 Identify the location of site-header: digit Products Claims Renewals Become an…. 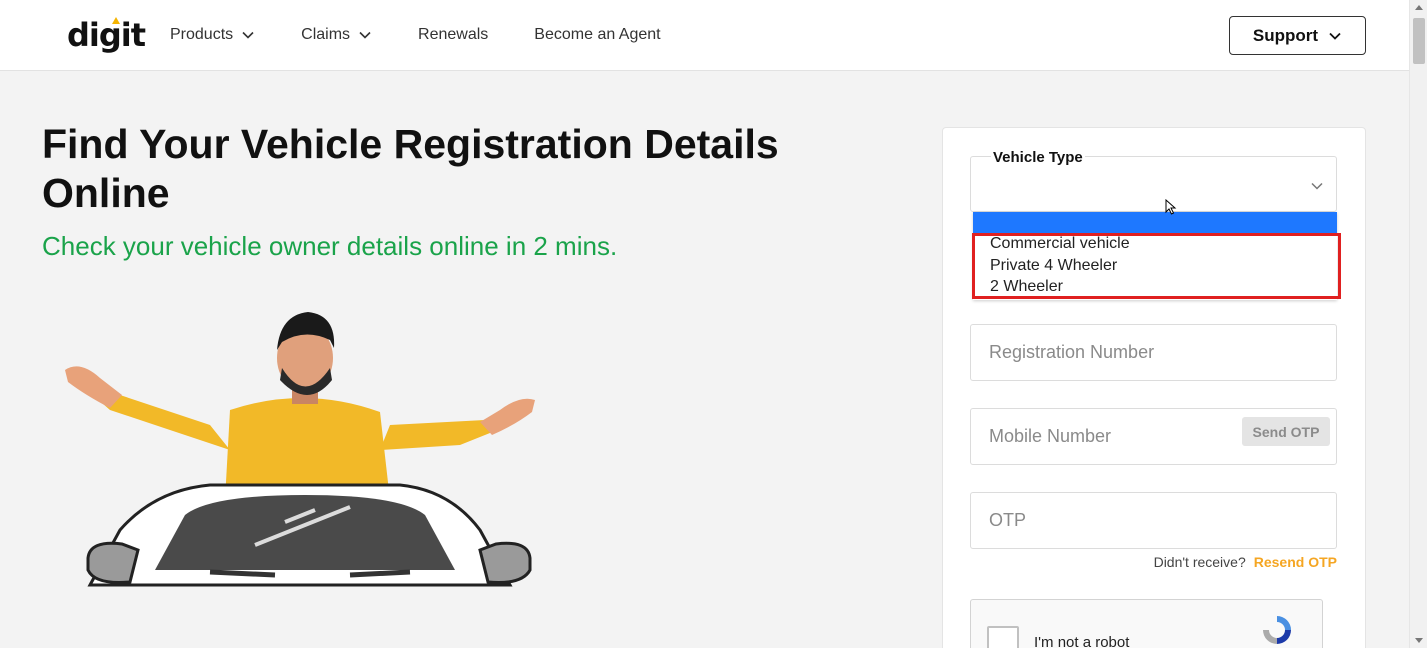
(704, 35).